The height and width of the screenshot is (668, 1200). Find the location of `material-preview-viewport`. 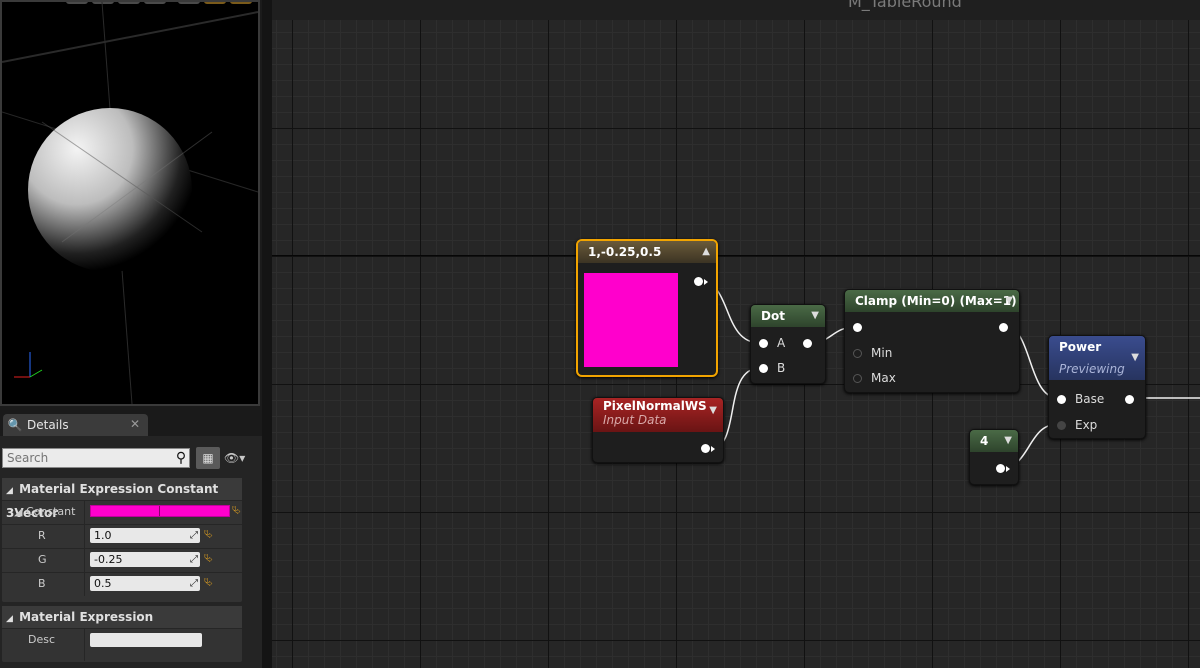

material-preview-viewport is located at coordinates (130, 203).